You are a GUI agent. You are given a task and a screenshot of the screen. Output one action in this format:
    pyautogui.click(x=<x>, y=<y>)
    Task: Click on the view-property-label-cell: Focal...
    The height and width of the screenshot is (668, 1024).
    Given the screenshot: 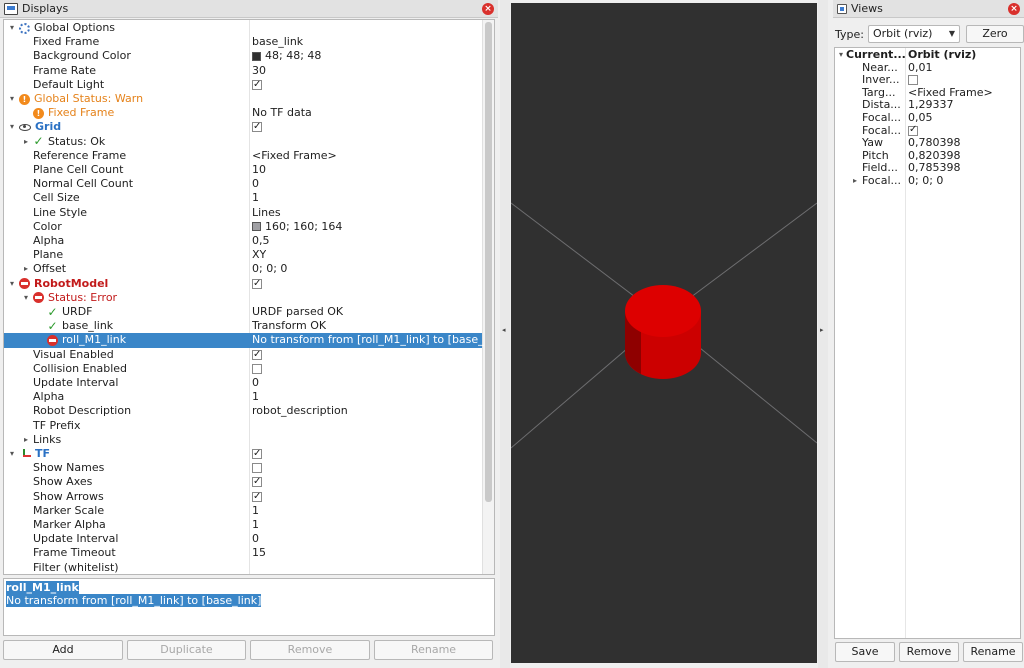 What is the action you would take?
    pyautogui.click(x=878, y=118)
    